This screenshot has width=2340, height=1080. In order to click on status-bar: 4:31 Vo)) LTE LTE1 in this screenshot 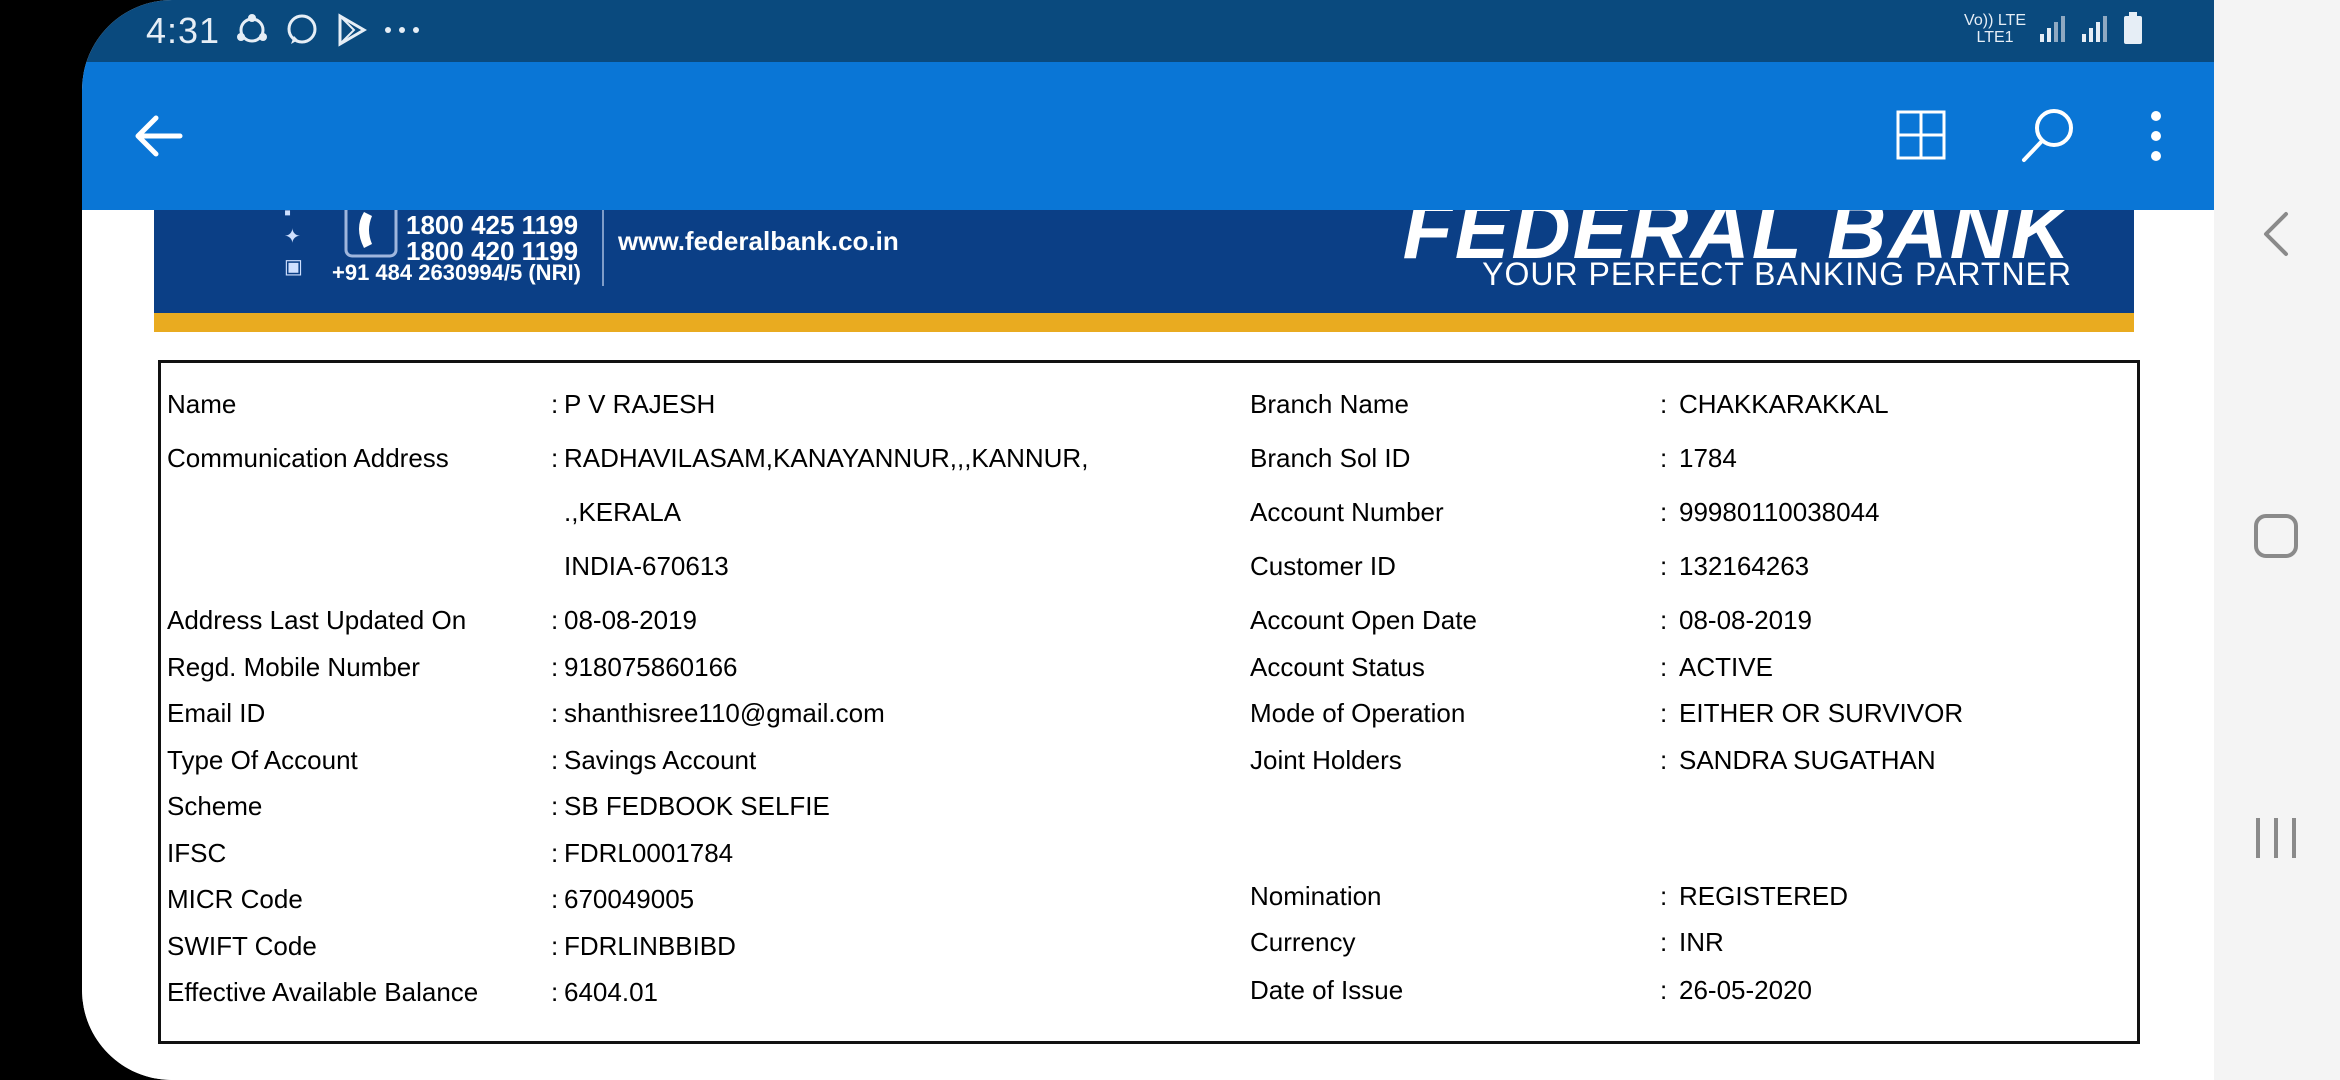, I will do `click(1148, 31)`.